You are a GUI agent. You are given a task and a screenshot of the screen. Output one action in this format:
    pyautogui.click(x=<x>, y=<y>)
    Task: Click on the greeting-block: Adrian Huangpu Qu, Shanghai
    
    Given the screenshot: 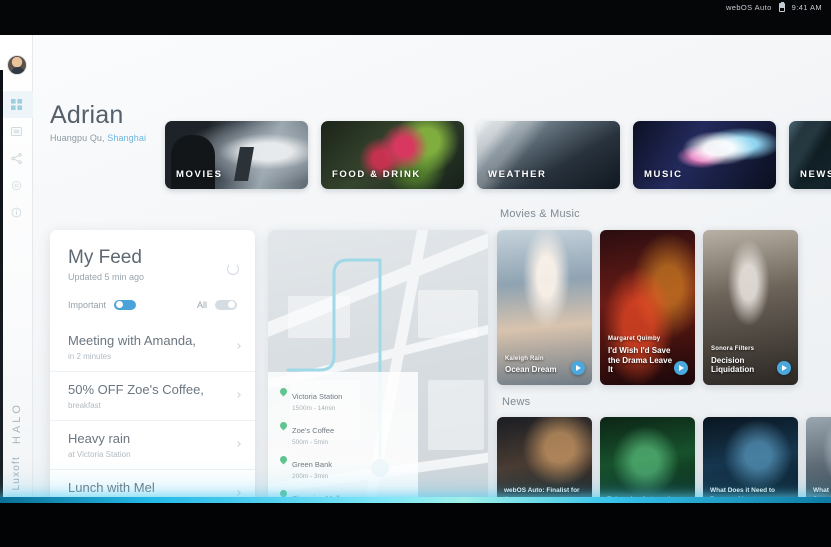 What is the action you would take?
    pyautogui.click(x=98, y=122)
    